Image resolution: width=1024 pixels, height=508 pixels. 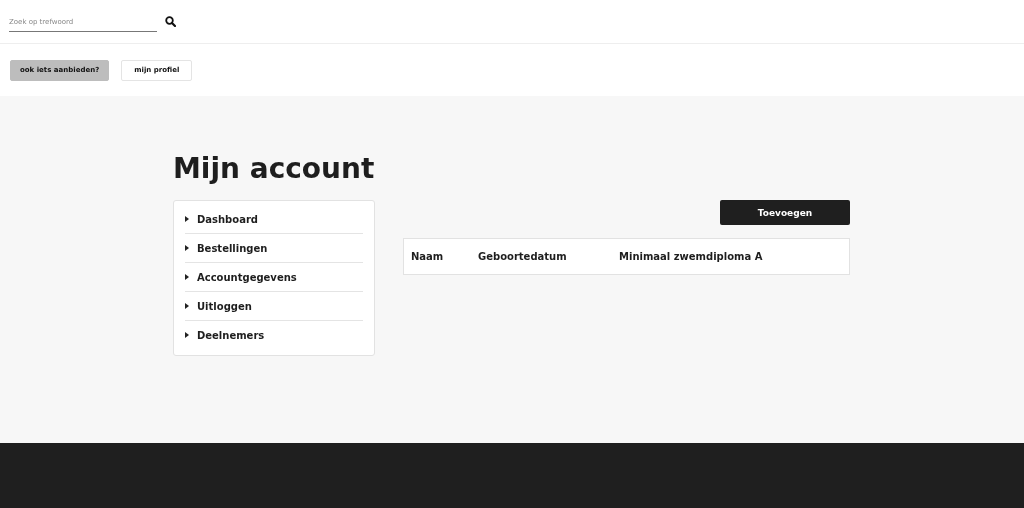 I want to click on search-icon, so click(x=170, y=21).